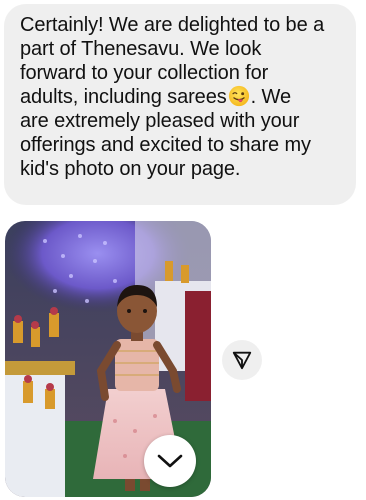 The width and height of the screenshot is (366, 500). I want to click on message-text: adults, including sarees, so click(123, 97).